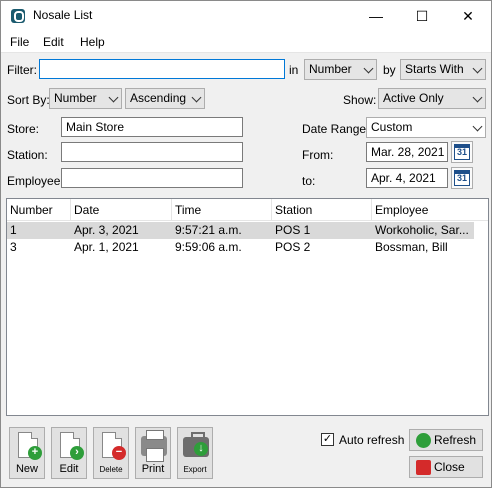 This screenshot has width=492, height=488. I want to click on menu-help: Help, so click(92, 42).